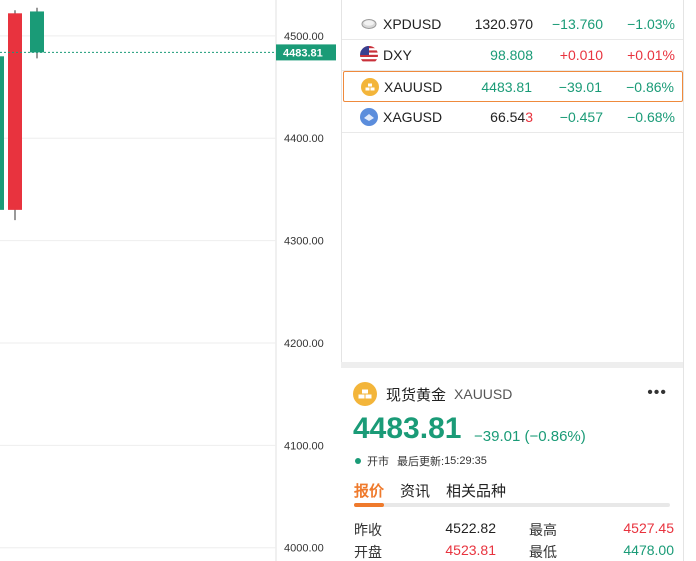 This screenshot has height=561, width=696. I want to click on tab-active-indicator, so click(369, 505).